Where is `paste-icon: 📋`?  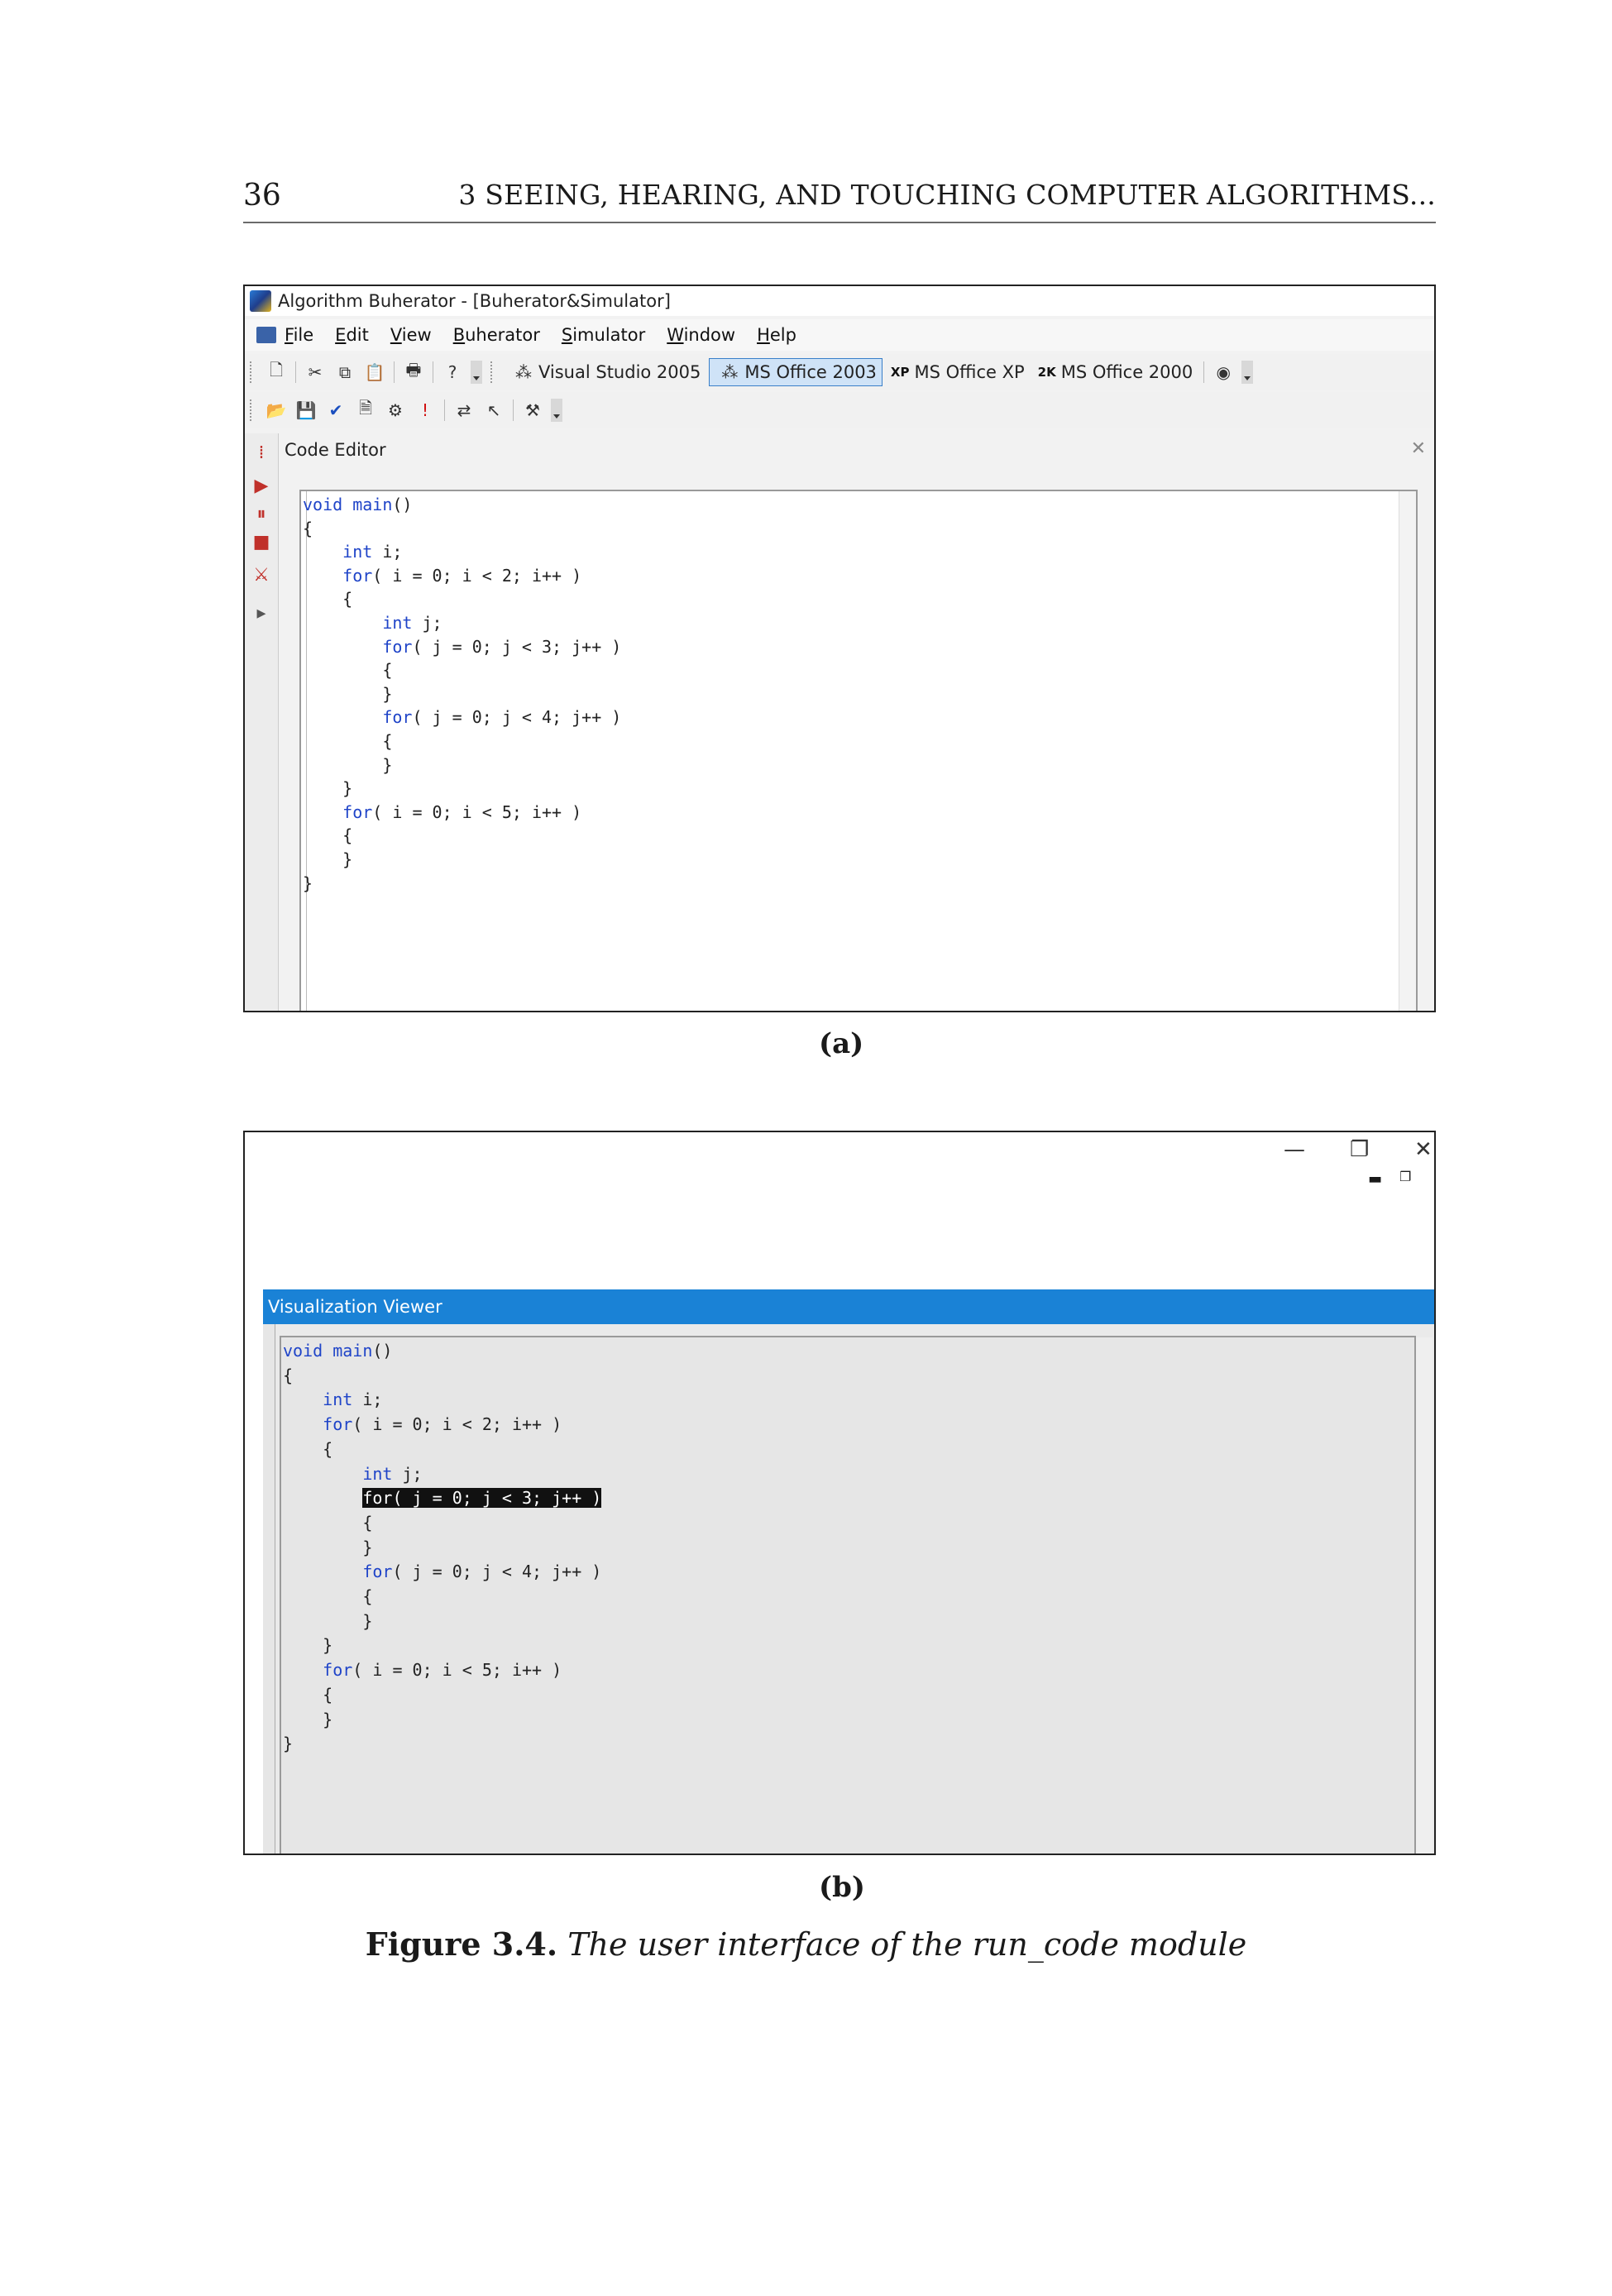 paste-icon: 📋 is located at coordinates (374, 372).